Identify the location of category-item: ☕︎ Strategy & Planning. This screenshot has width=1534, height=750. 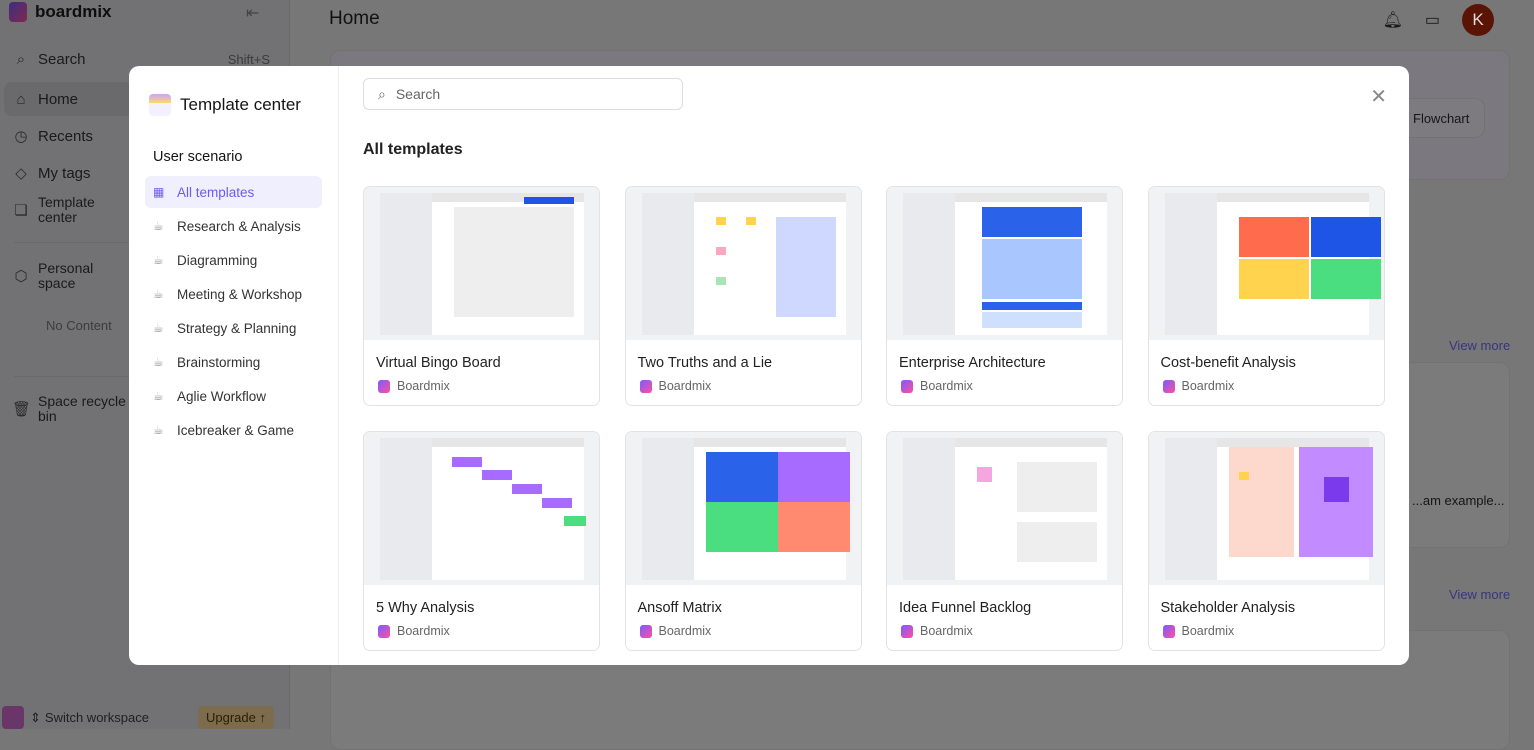
(233, 328).